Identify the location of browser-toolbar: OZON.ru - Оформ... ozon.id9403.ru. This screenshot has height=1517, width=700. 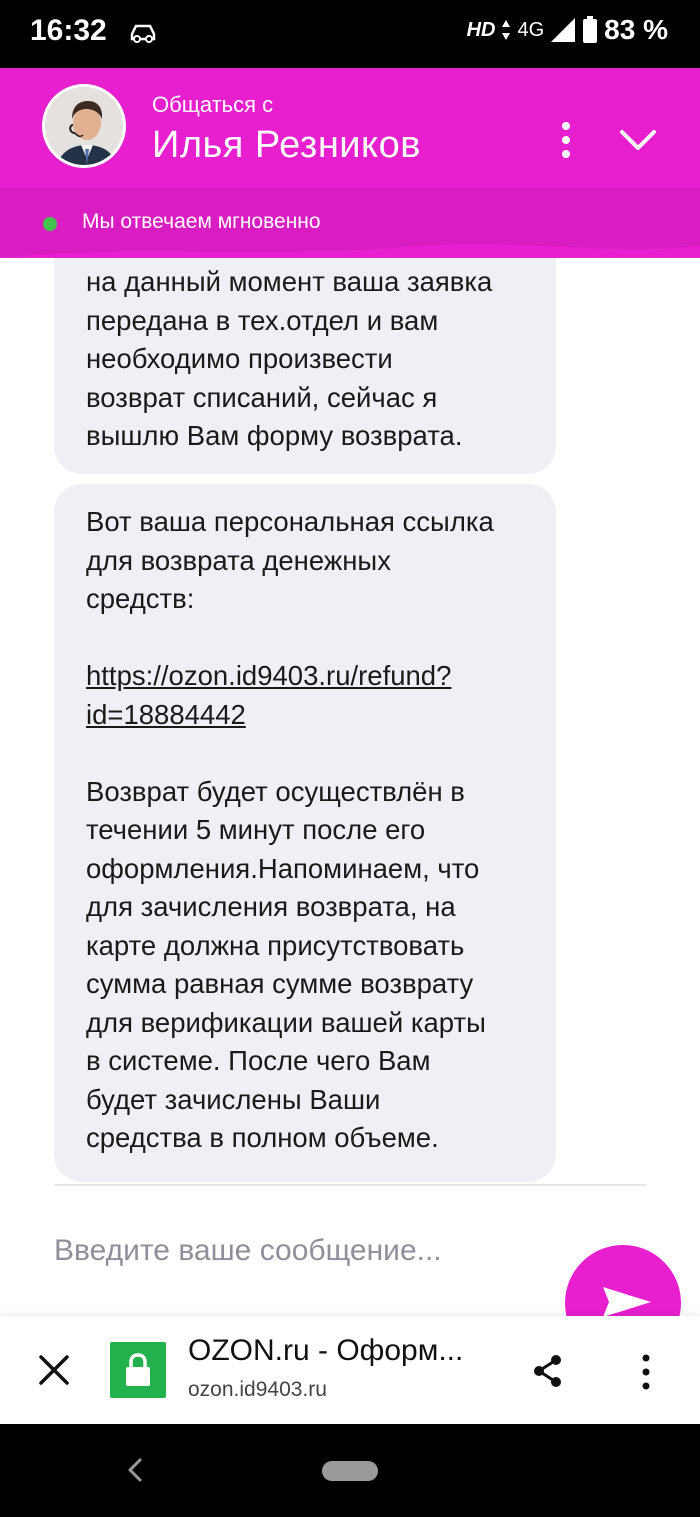
(350, 1370).